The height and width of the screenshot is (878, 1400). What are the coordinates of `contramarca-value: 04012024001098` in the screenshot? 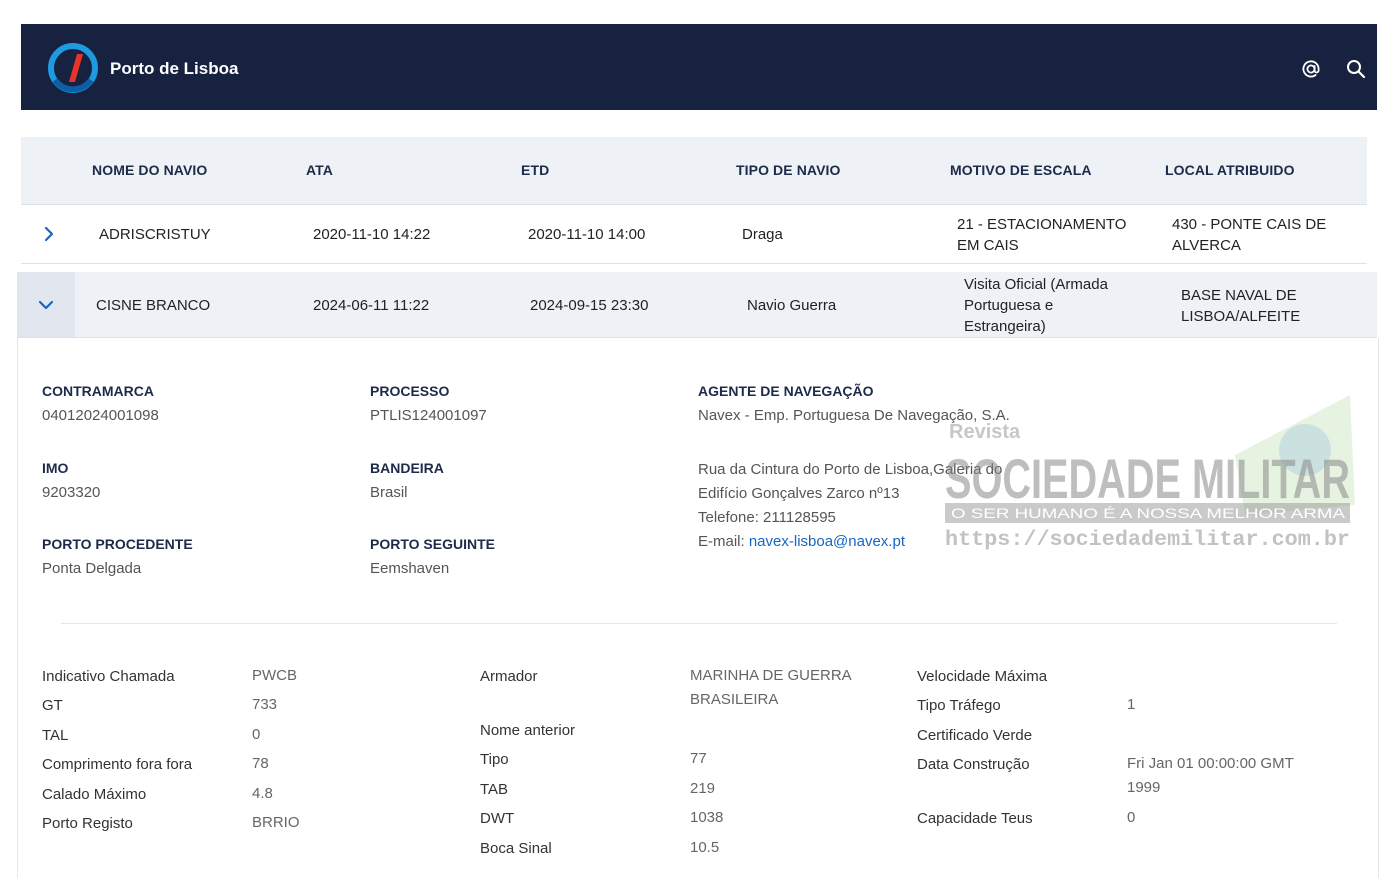 It's located at (100, 415).